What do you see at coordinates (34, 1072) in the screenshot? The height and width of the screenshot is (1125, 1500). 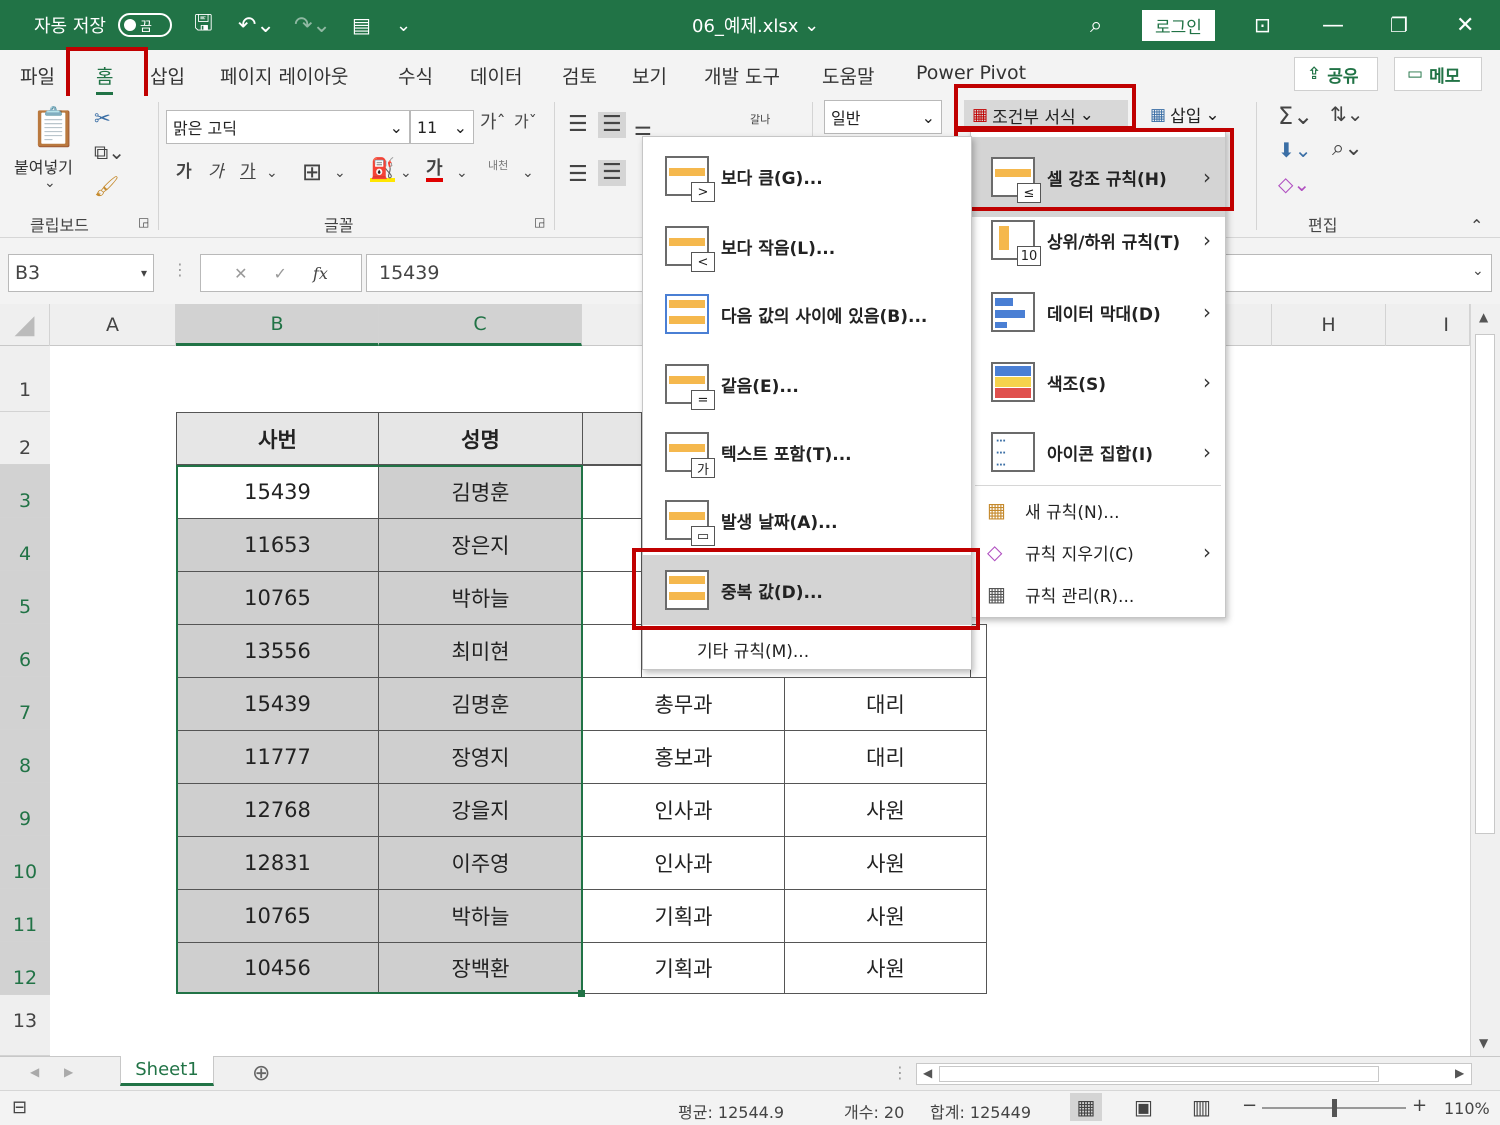 I see `prev-sheet-icon: ◀` at bounding box center [34, 1072].